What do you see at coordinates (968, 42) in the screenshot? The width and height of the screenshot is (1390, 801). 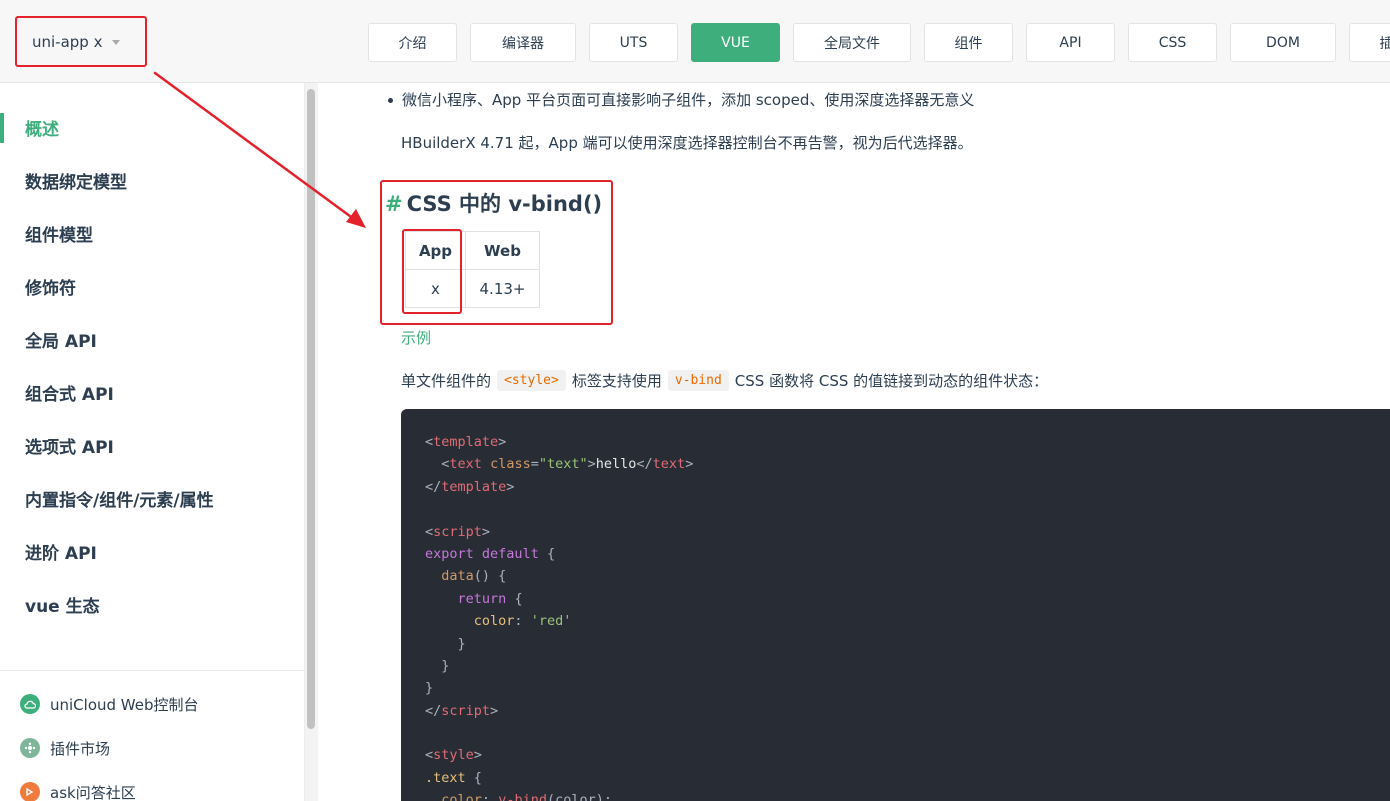 I see `tab-5: 组件` at bounding box center [968, 42].